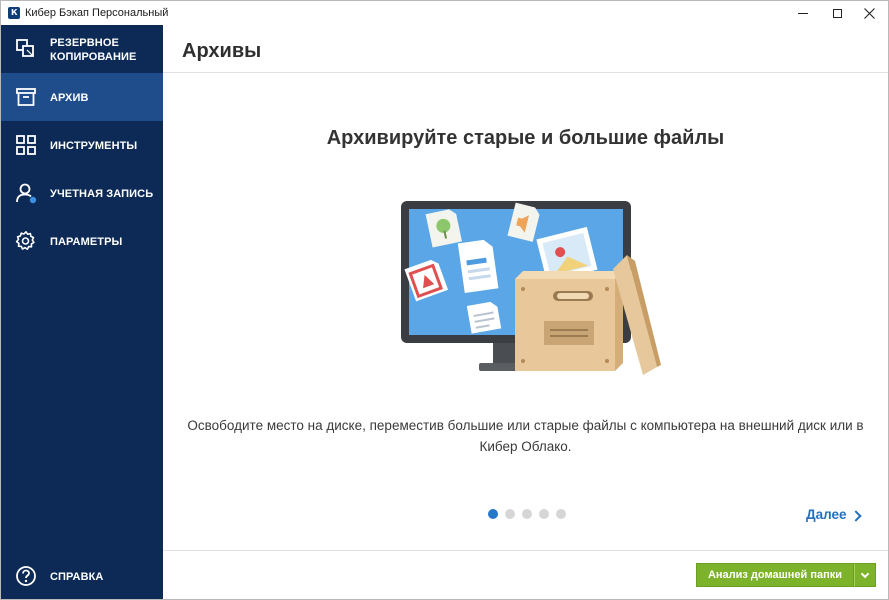 The image size is (889, 600). I want to click on sidebar-item-label: УЧЕТНАЯ ЗАПИСЬ, so click(102, 194).